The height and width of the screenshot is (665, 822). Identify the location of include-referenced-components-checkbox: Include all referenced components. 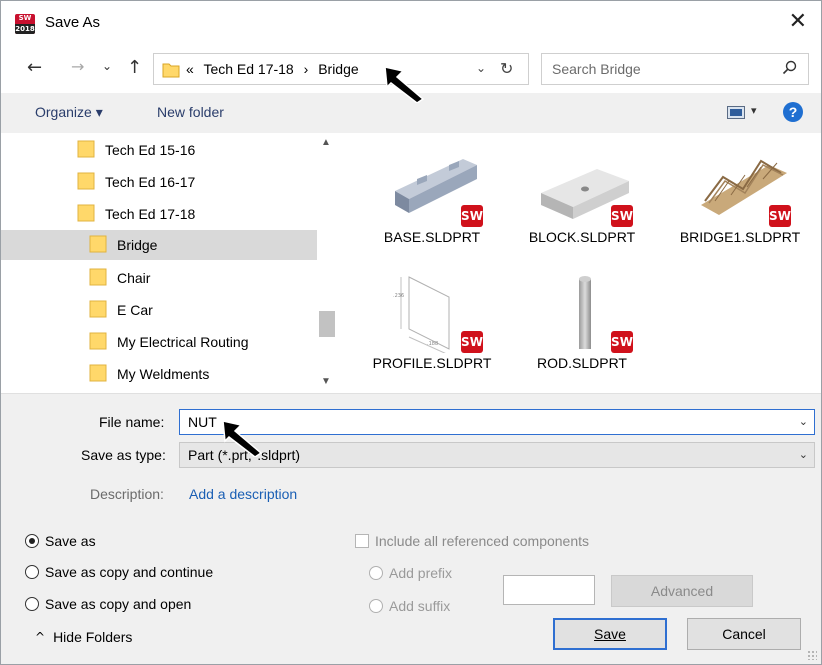
(472, 541).